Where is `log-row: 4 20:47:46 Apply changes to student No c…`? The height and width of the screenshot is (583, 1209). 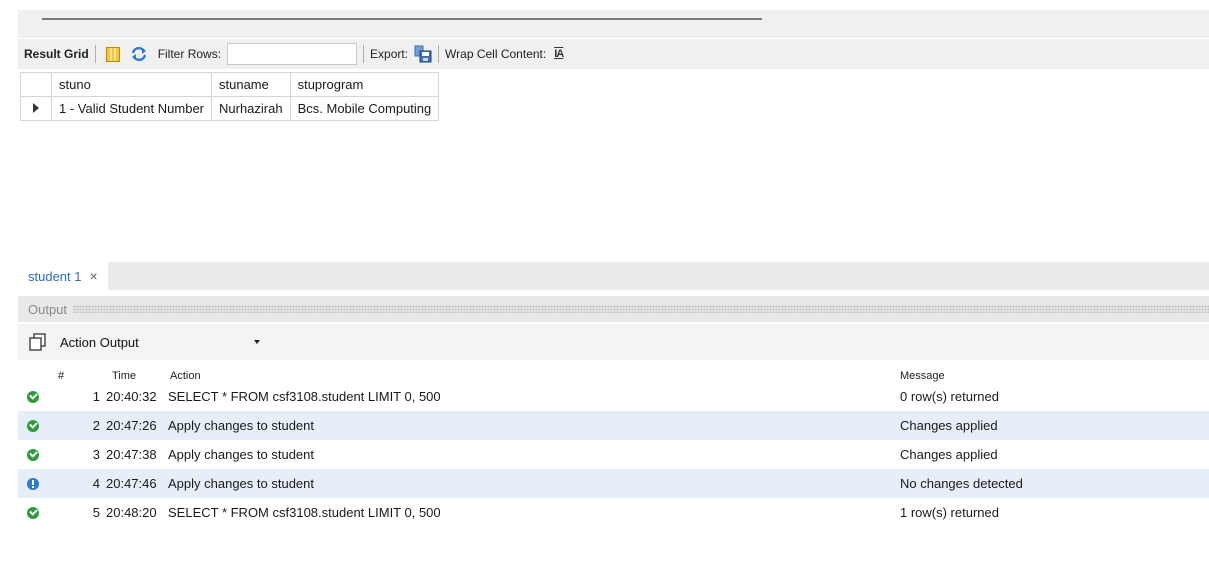
log-row: 4 20:47:46 Apply changes to student No c… is located at coordinates (613, 483).